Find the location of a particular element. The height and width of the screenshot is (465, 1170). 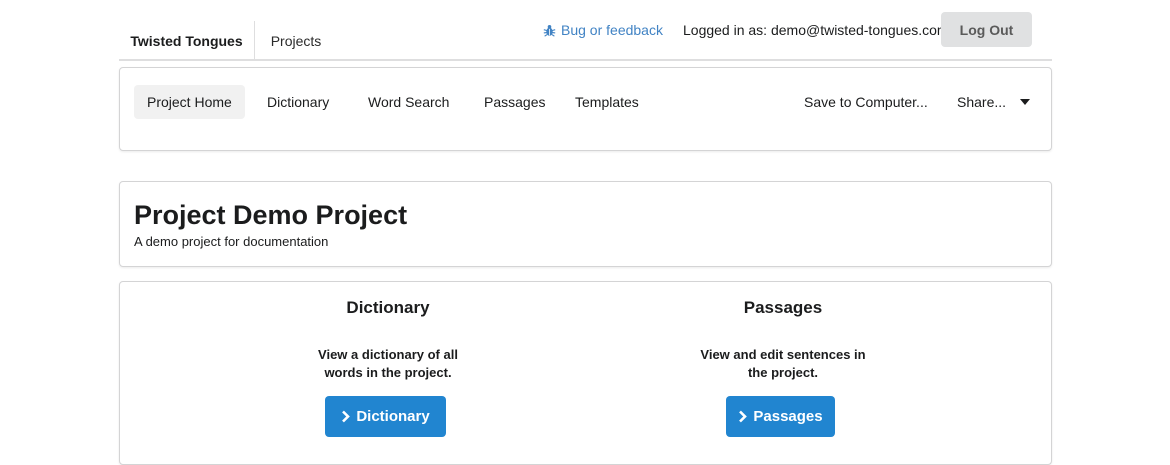

passages-button-label: Passages is located at coordinates (788, 416).